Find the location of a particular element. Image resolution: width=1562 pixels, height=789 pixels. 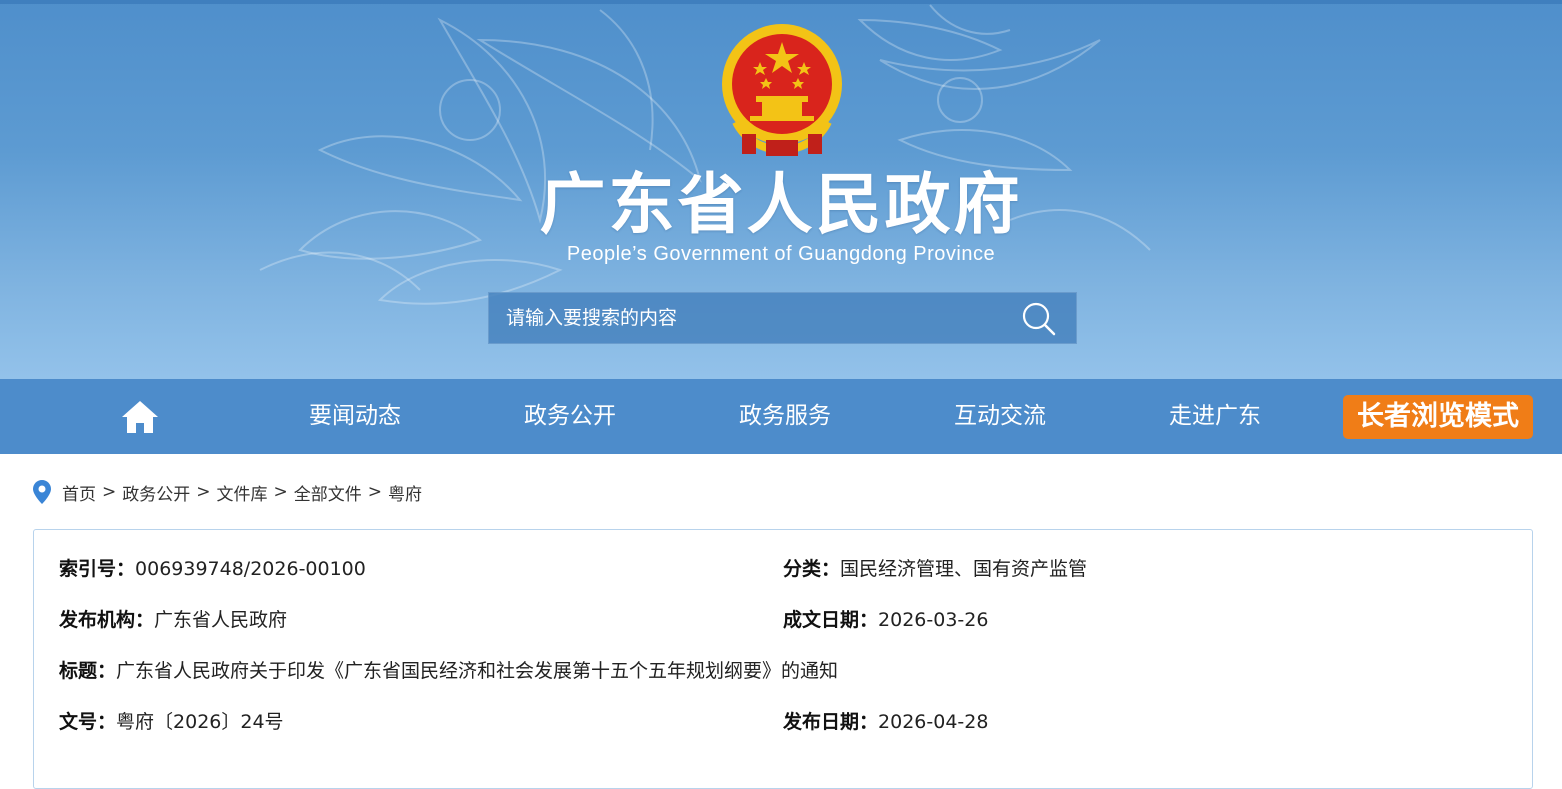

doc-number-label: 文号： is located at coordinates (88, 722).